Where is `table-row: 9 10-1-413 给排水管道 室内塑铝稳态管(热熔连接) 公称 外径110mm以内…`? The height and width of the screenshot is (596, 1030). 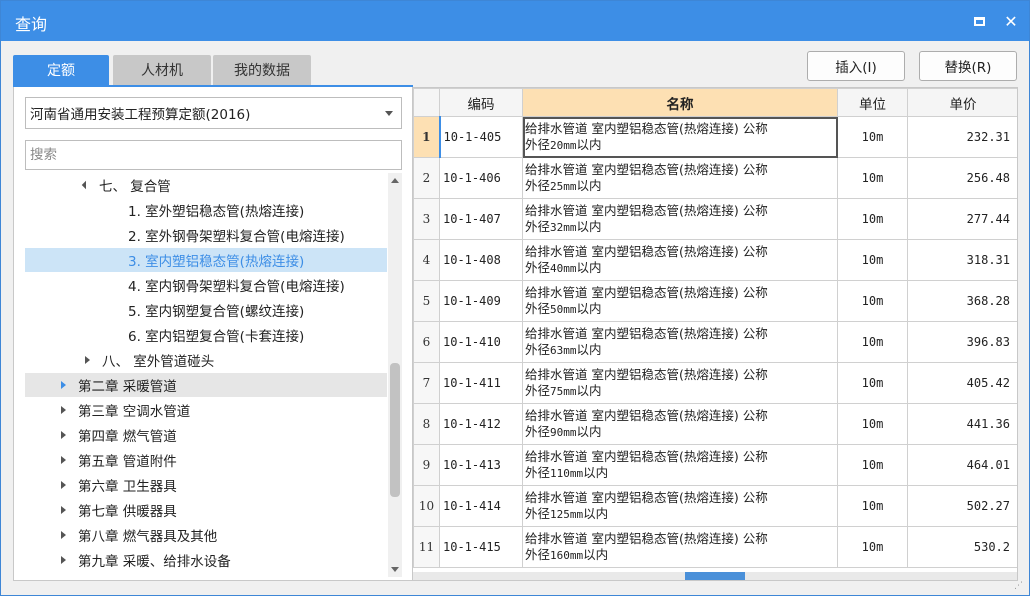 table-row: 9 10-1-413 给排水管道 室内塑铝稳态管(热熔连接) 公称 外径110mm以内… is located at coordinates (715, 465).